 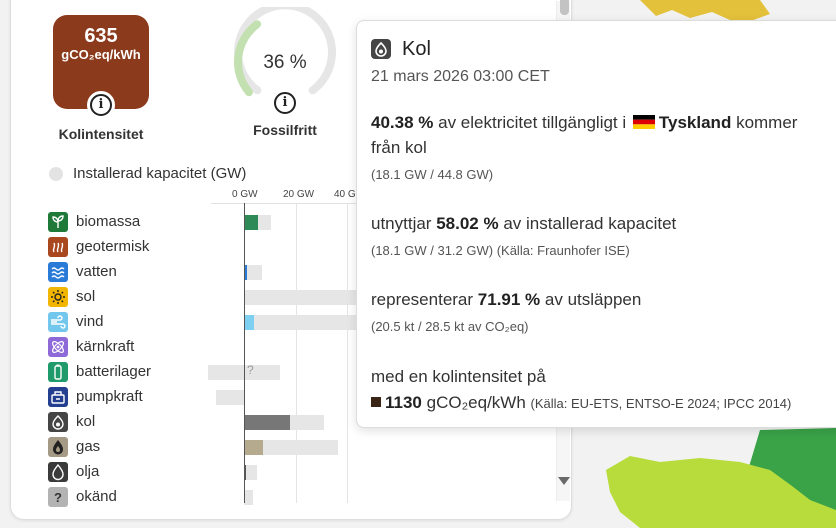 What do you see at coordinates (113, 246) in the screenshot?
I see `source-name: geotermisk` at bounding box center [113, 246].